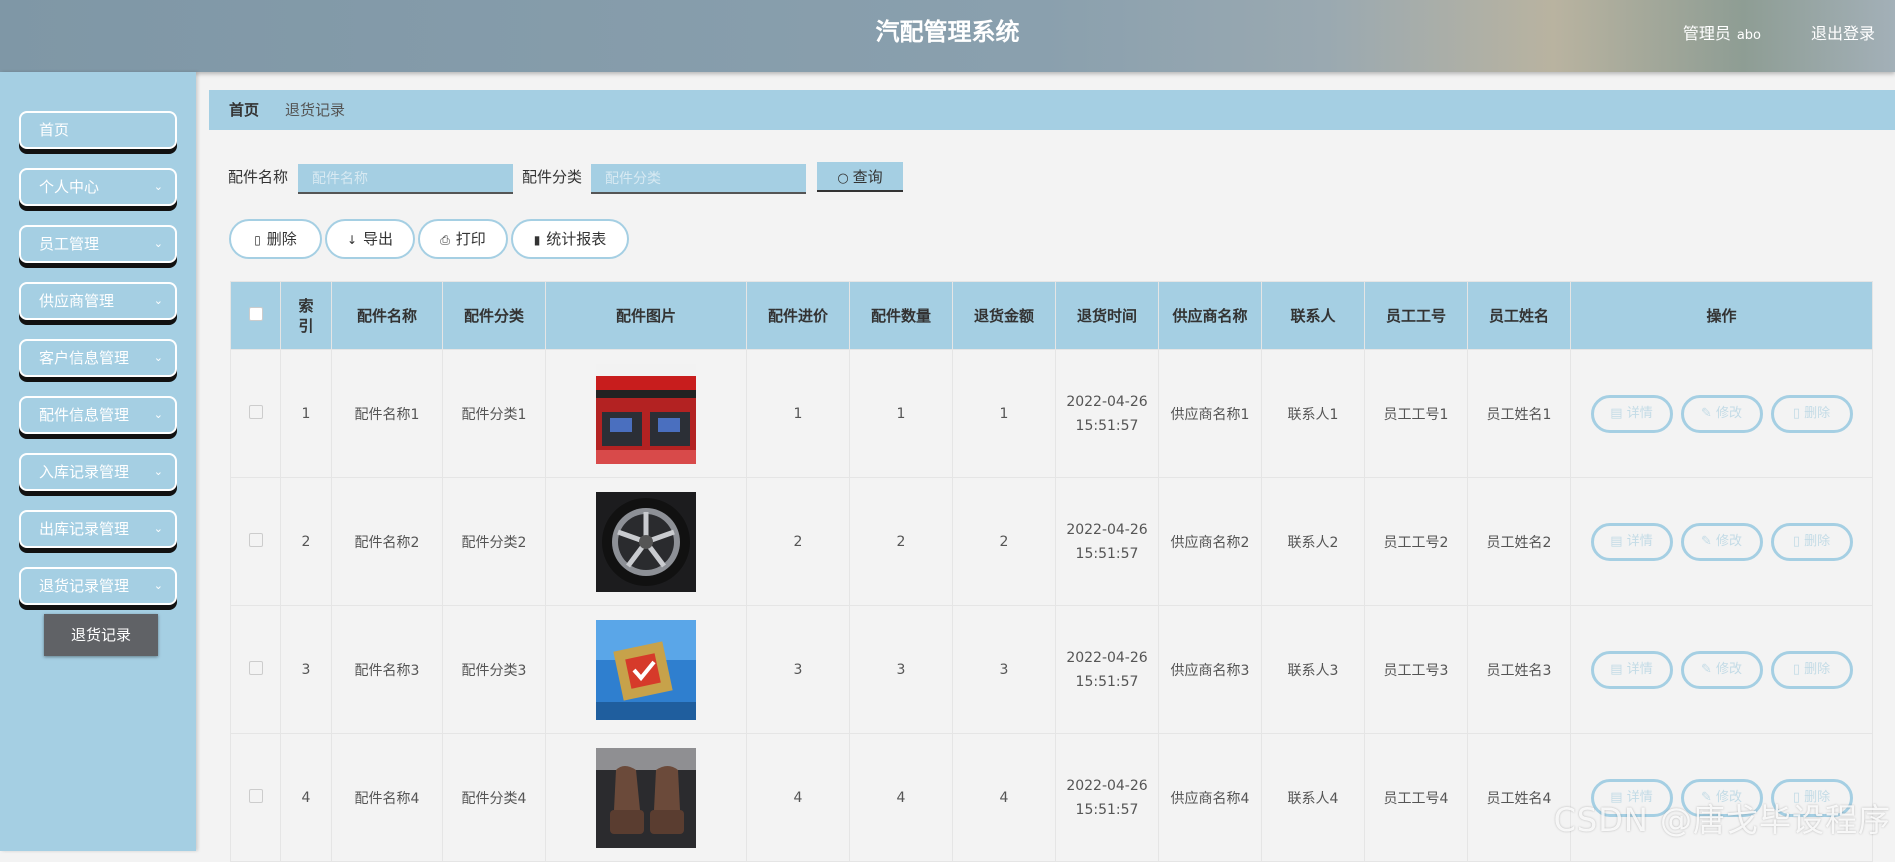 This screenshot has width=1895, height=862. I want to click on cell-quantity: 4, so click(901, 797).